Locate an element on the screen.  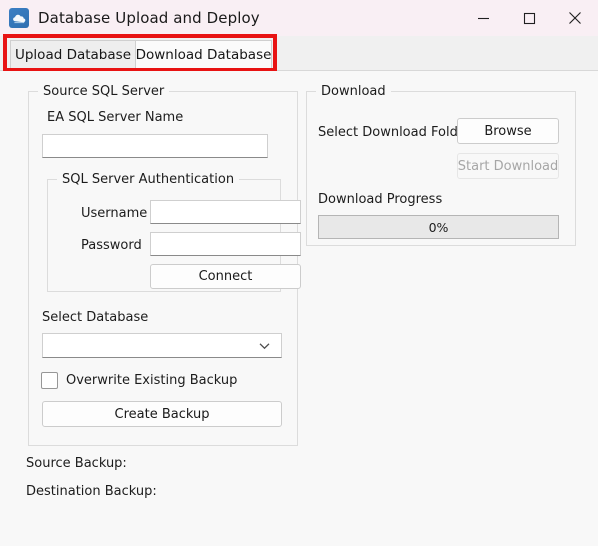
minimize-button is located at coordinates (483, 18).